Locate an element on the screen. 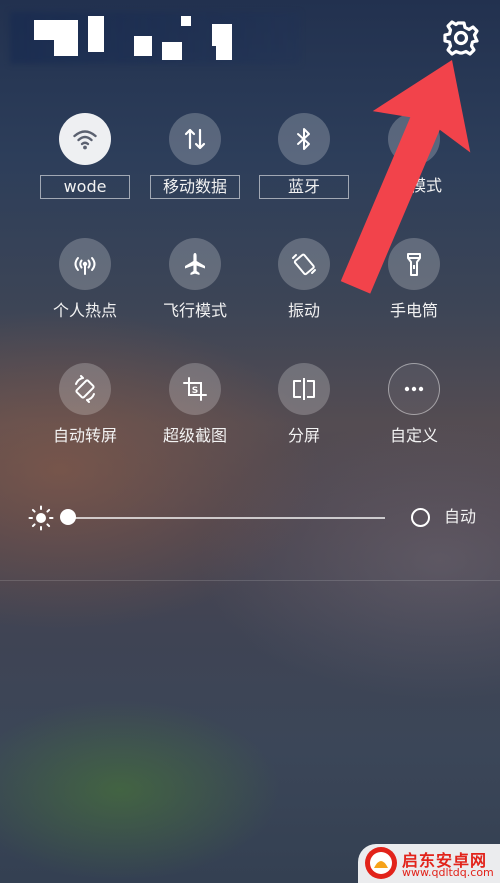 The image size is (500, 883). wifi-icon is located at coordinates (85, 140).